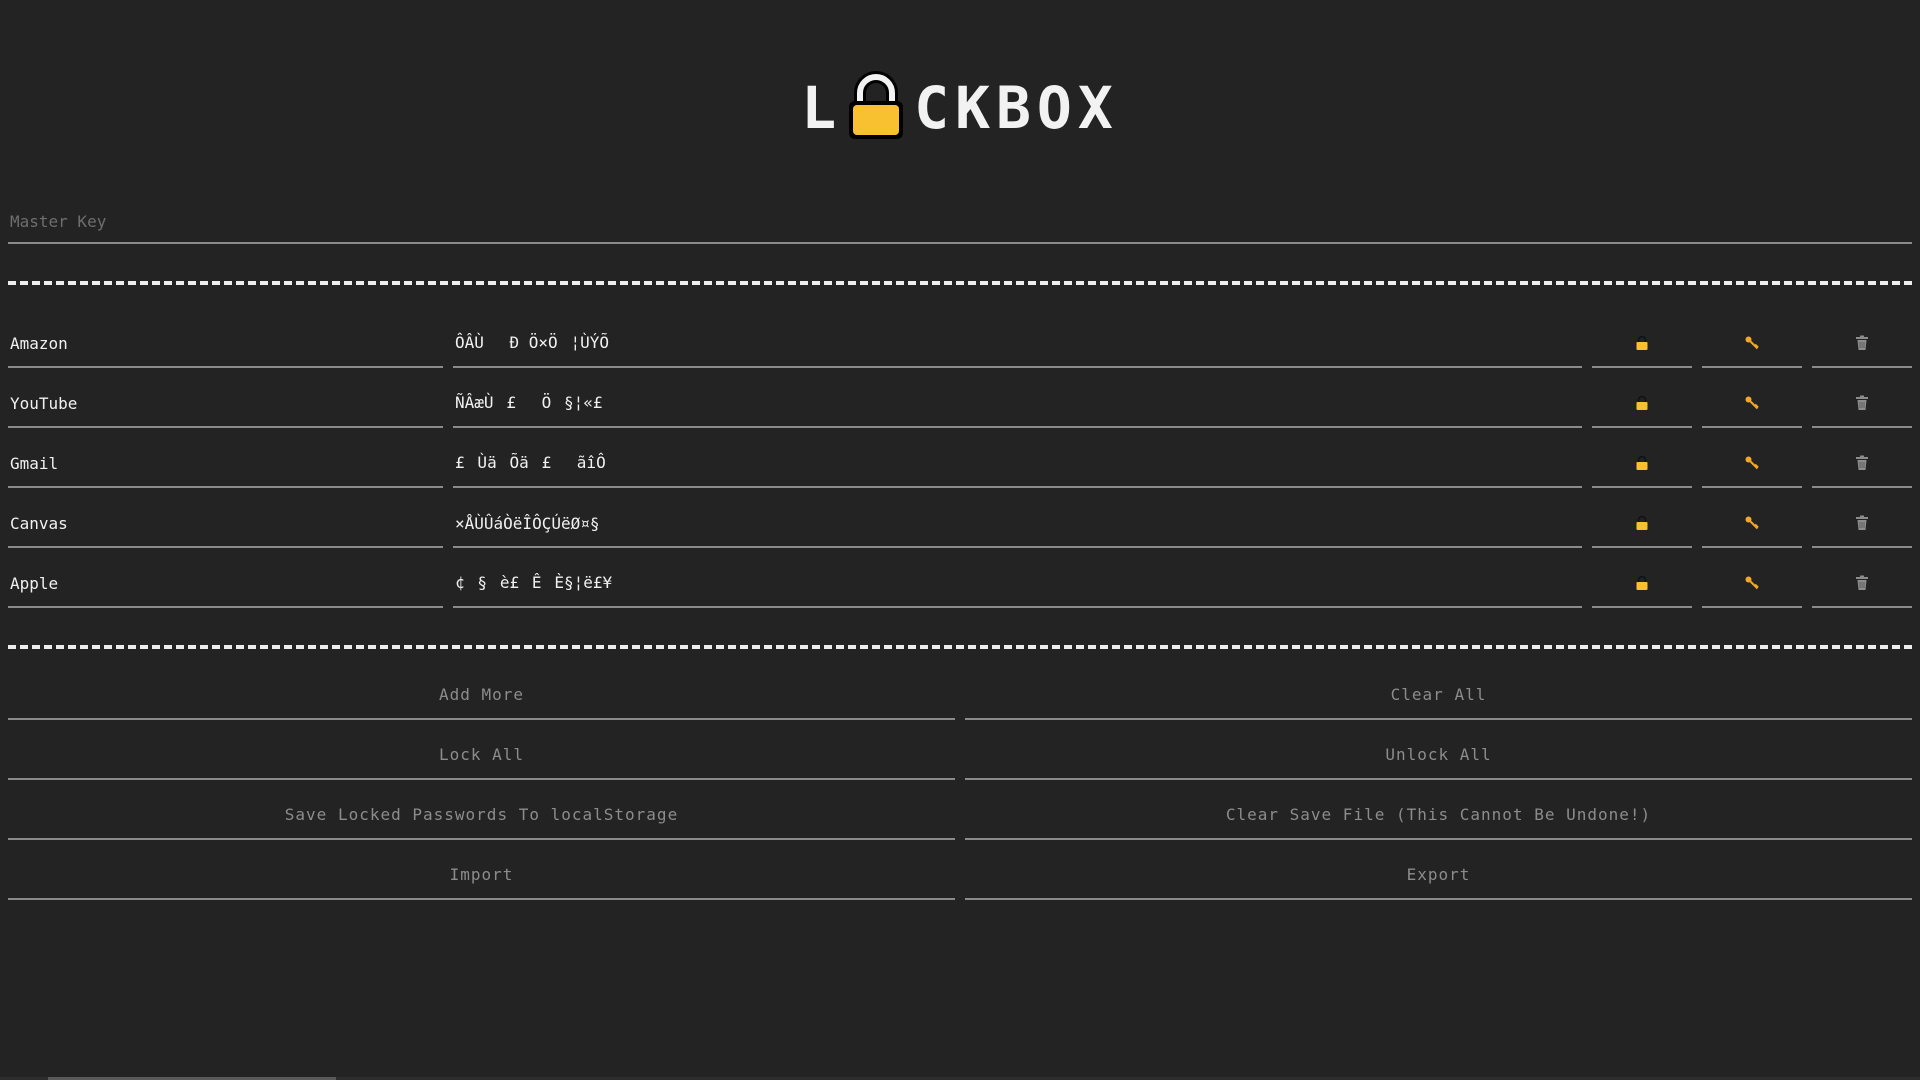 This screenshot has width=1920, height=1080. What do you see at coordinates (481, 815) in the screenshot?
I see `save-local-storage-button: Save Locked Passwords To localStorage` at bounding box center [481, 815].